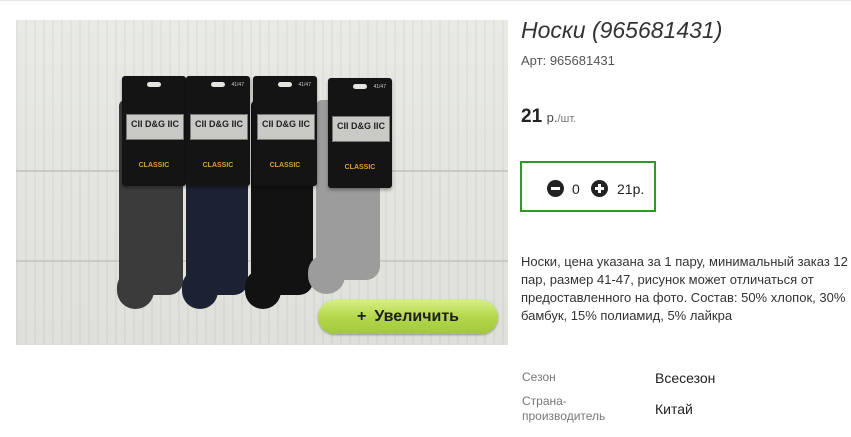  What do you see at coordinates (588, 186) in the screenshot?
I see `quantity-selector: 0 21р.` at bounding box center [588, 186].